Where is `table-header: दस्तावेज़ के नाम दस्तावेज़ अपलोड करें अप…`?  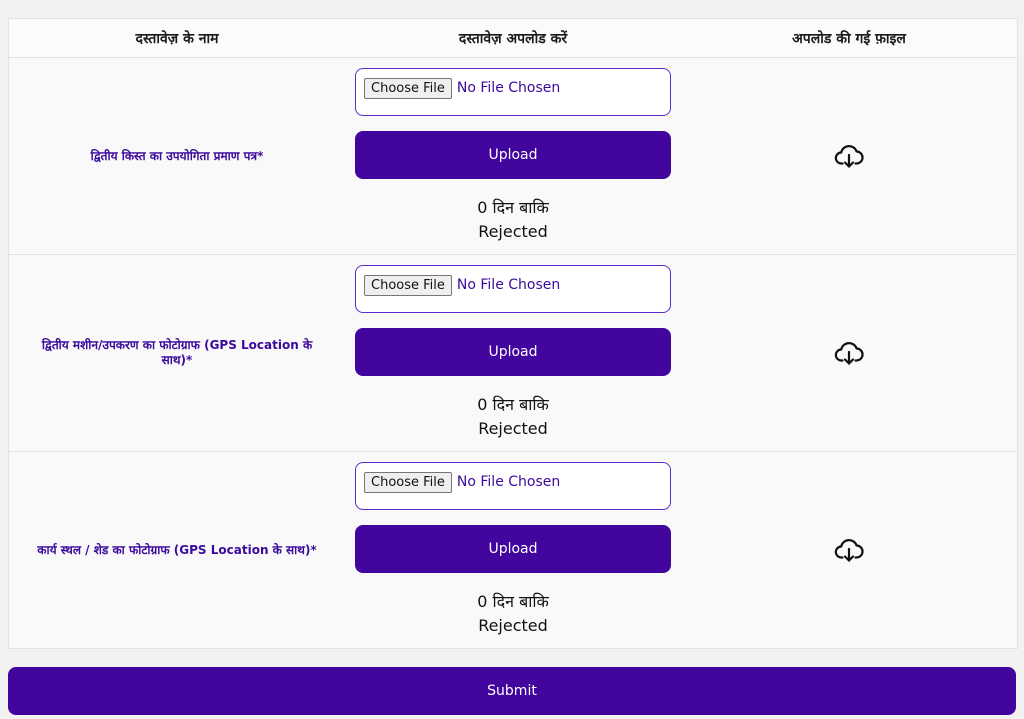
table-header: दस्तावेज़ के नाम दस्तावेज़ अपलोड करें अप… is located at coordinates (513, 38).